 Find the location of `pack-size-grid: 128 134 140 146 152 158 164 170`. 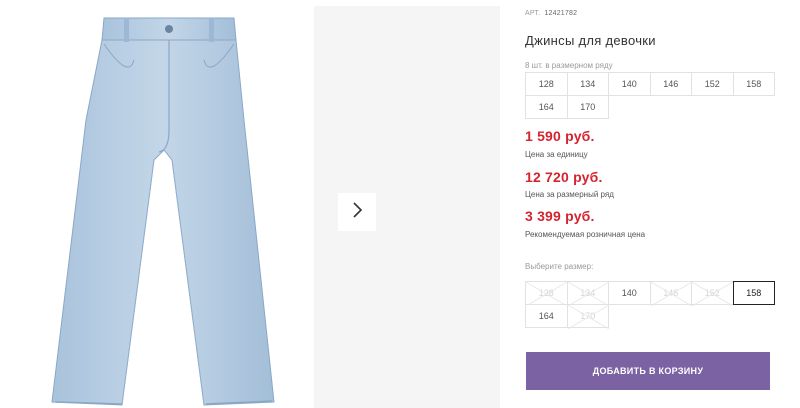

pack-size-grid: 128 134 140 146 152 158 164 170 is located at coordinates (650, 95).